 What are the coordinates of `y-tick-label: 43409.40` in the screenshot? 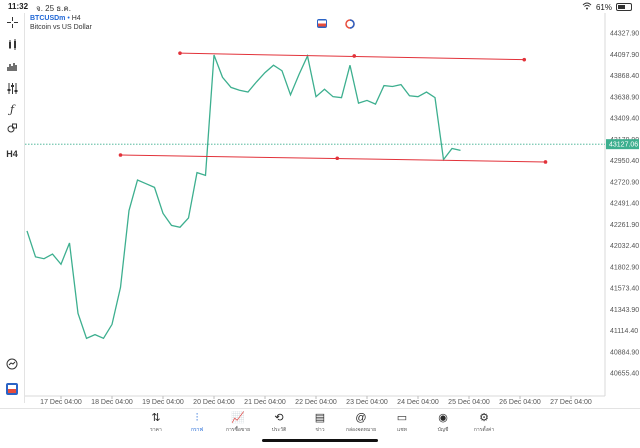 It's located at (624, 119).